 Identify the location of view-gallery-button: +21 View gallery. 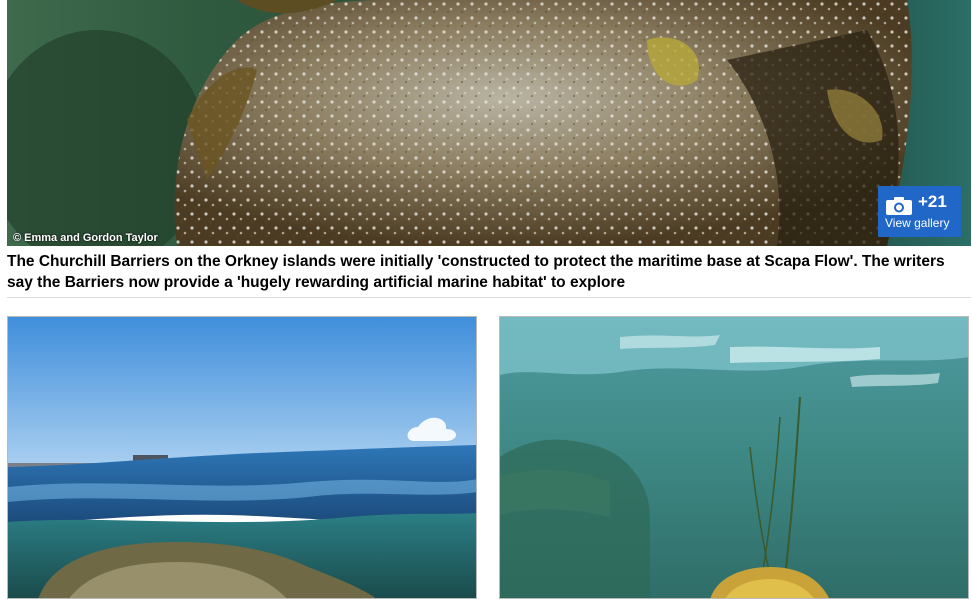
(919, 211).